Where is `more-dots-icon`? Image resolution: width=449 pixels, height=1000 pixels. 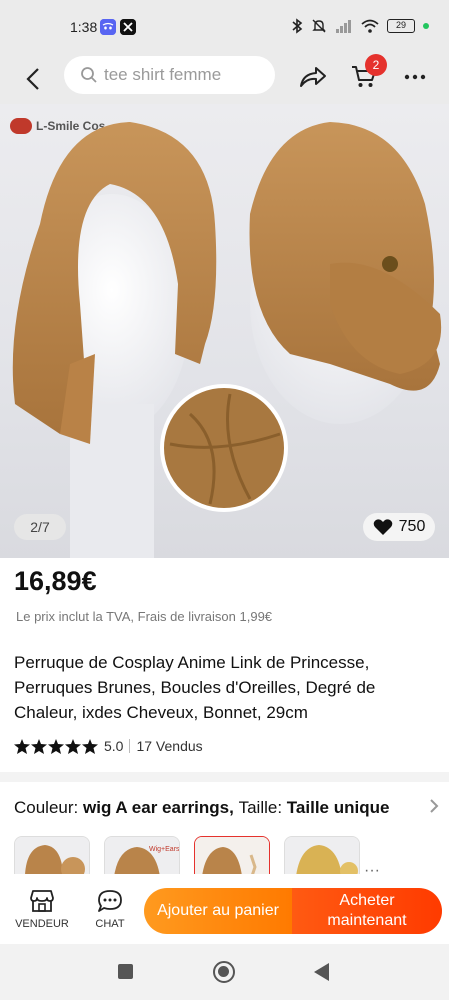
more-dots-icon is located at coordinates (415, 77).